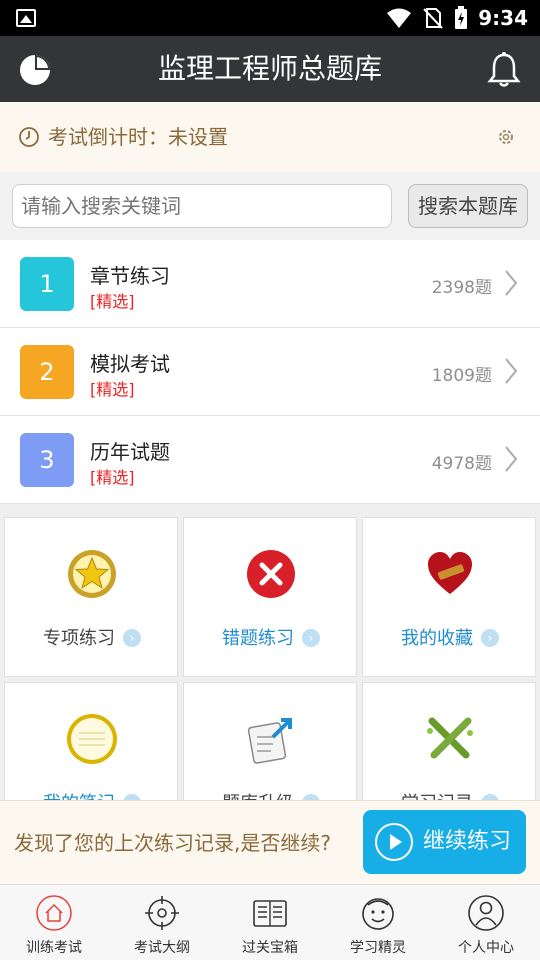 This screenshot has height=960, width=540. I want to click on search-input, so click(202, 206).